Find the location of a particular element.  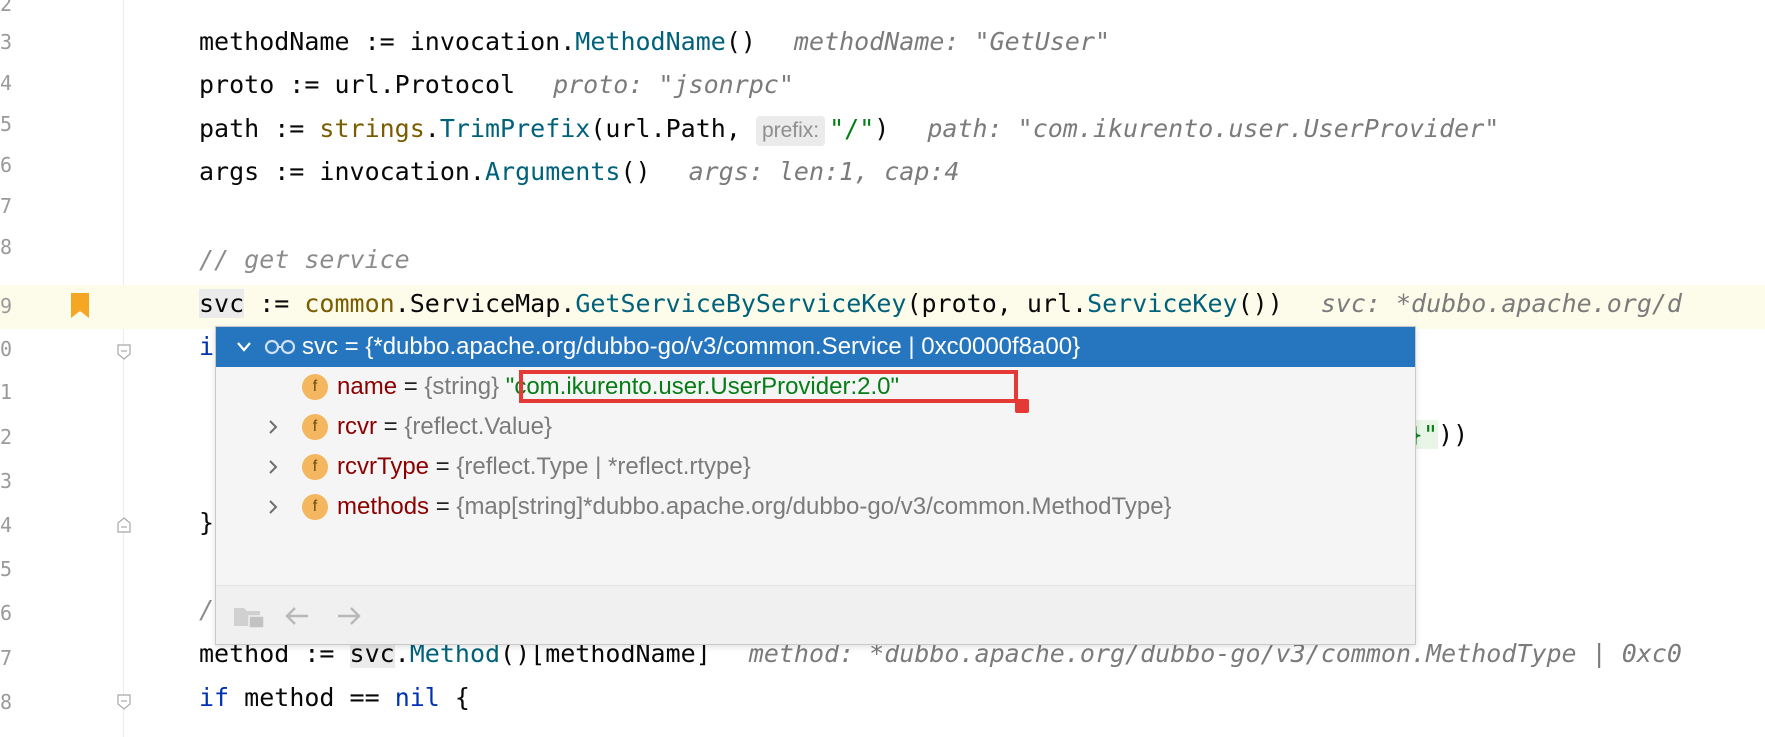

code-comment: / is located at coordinates (207, 609).